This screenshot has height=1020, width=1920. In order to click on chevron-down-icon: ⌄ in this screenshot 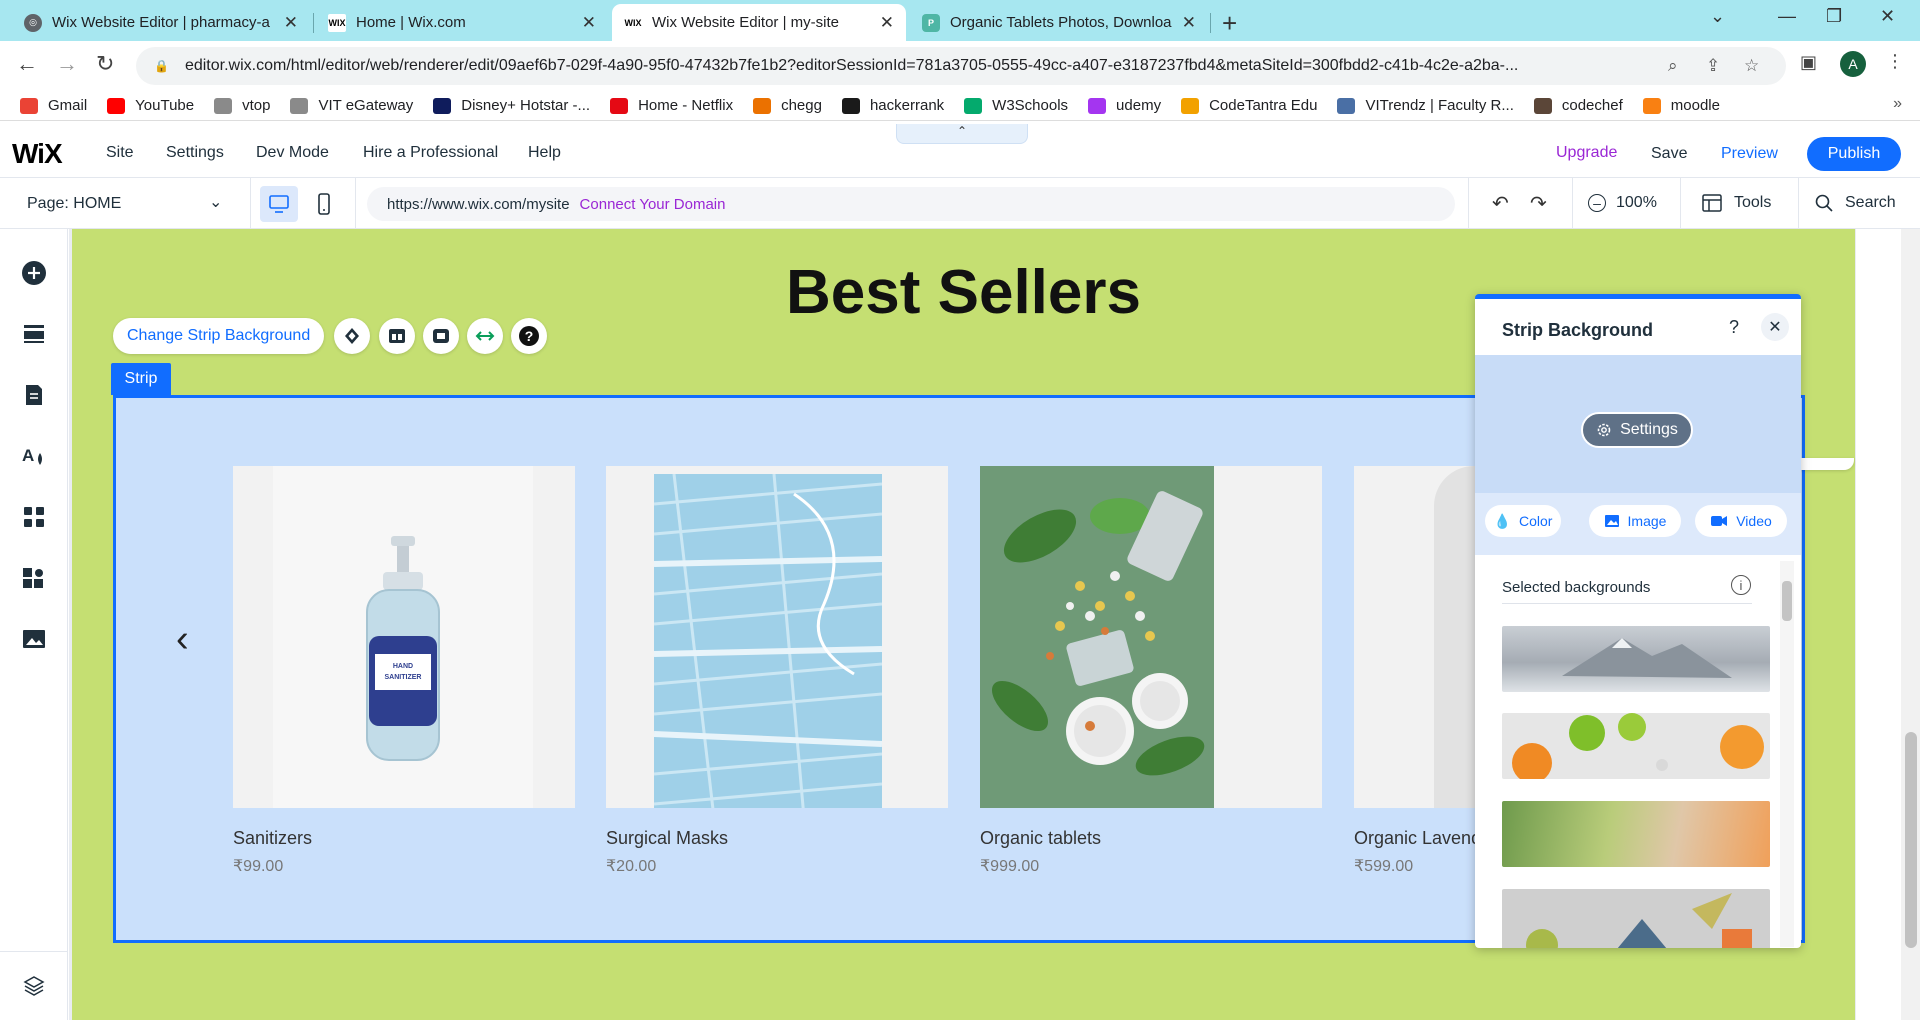, I will do `click(215, 202)`.